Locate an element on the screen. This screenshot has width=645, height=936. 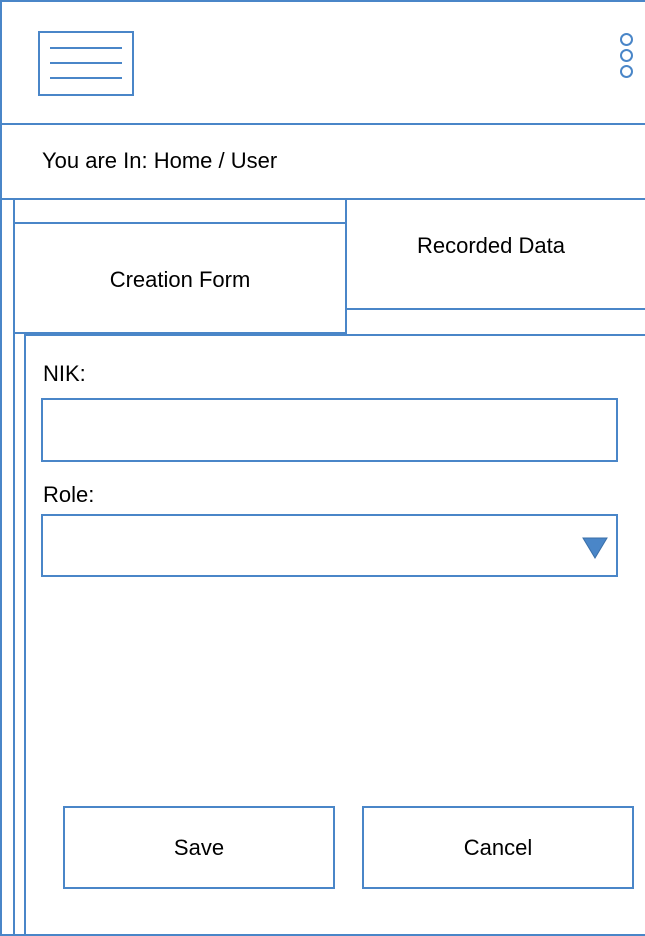
tab-strip-top is located at coordinates (180, 199).